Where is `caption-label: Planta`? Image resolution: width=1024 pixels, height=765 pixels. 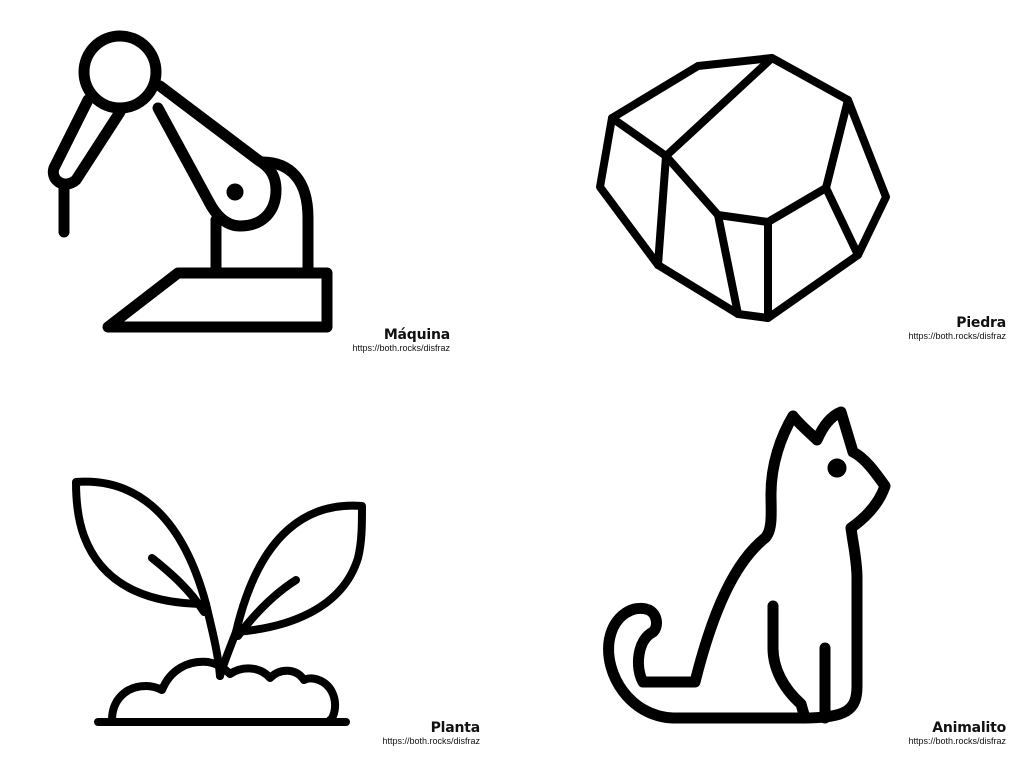 caption-label: Planta is located at coordinates (455, 728).